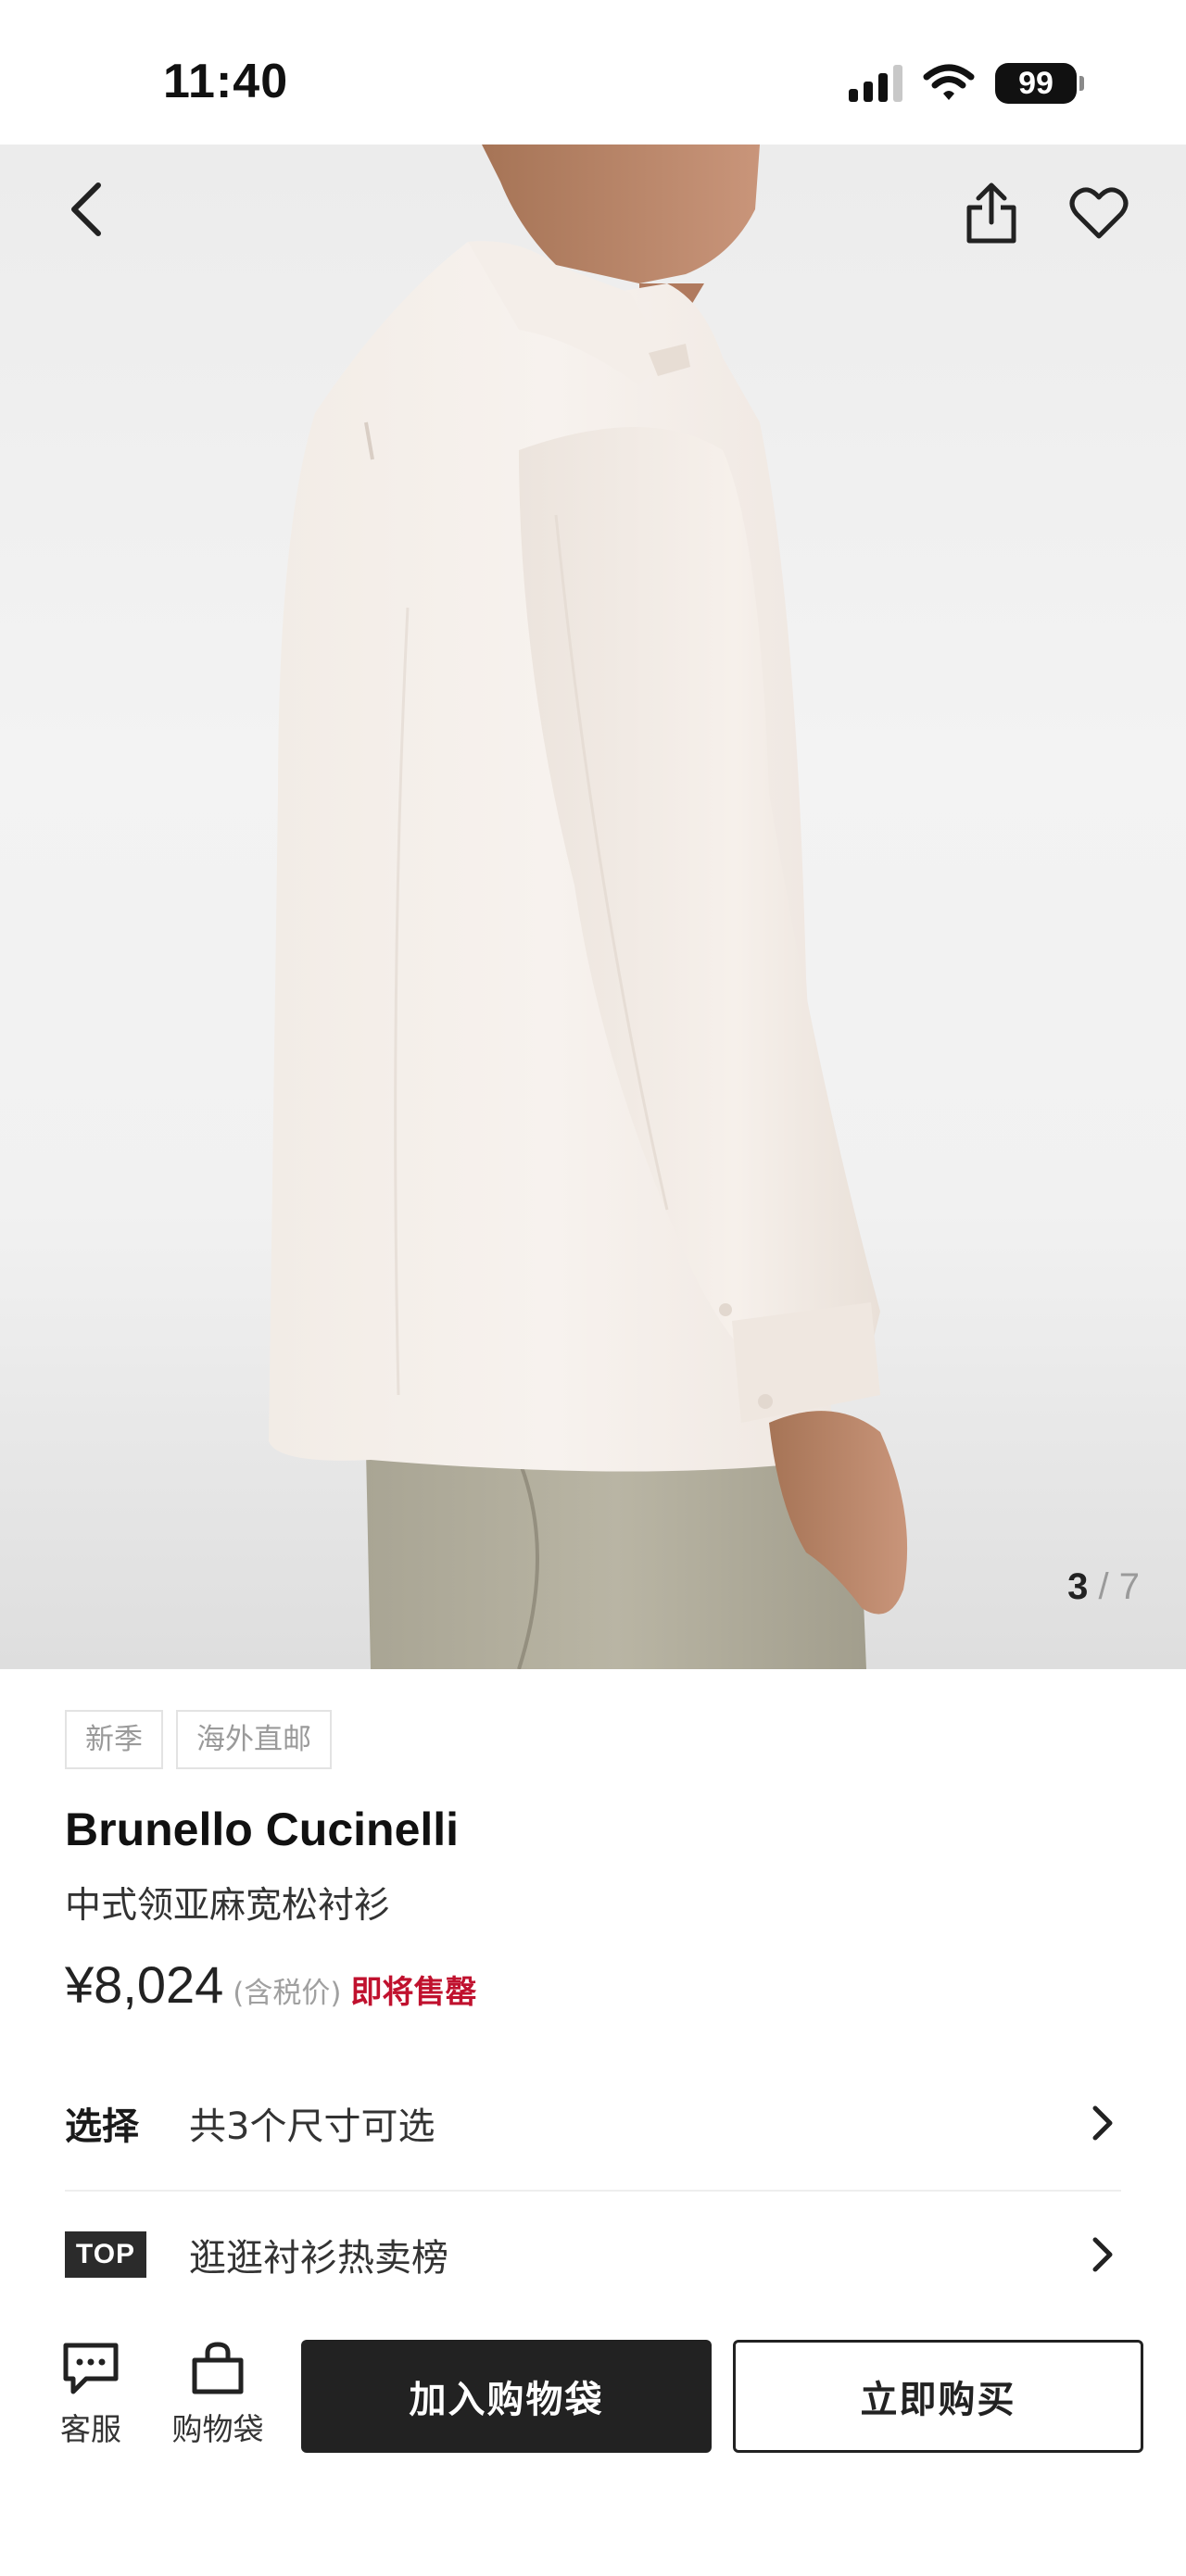 Image resolution: width=1186 pixels, height=2576 pixels. I want to click on cellular-signal-icon, so click(875, 83).